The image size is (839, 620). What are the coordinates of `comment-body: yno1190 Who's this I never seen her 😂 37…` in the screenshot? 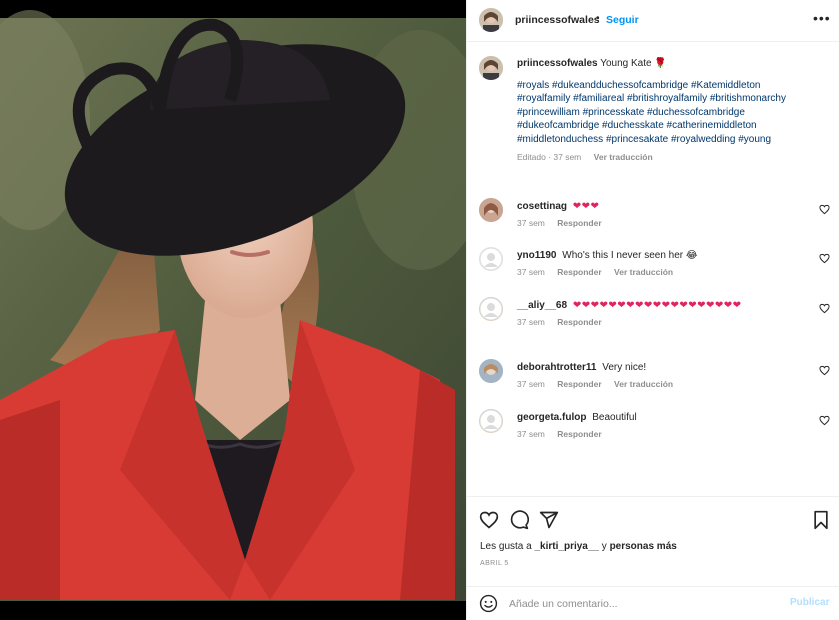 It's located at (662, 264).